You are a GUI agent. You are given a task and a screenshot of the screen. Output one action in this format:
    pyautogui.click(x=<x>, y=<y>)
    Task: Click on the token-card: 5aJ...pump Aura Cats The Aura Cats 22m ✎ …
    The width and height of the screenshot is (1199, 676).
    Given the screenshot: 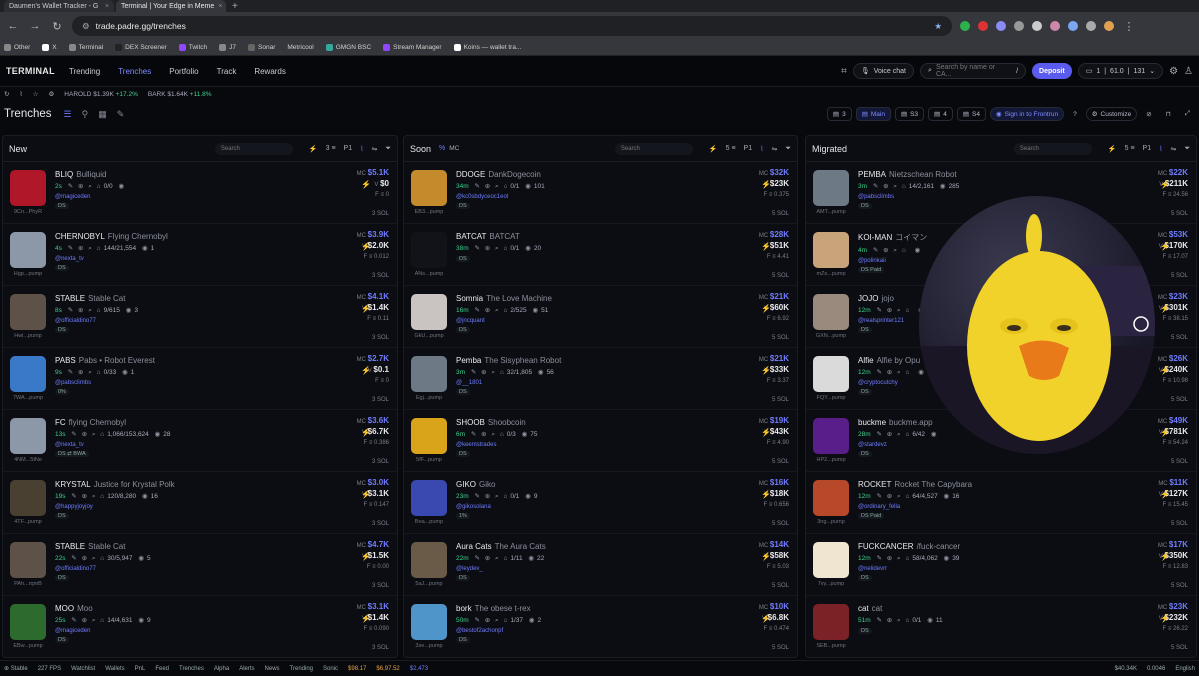 What is the action you would take?
    pyautogui.click(x=600, y=565)
    